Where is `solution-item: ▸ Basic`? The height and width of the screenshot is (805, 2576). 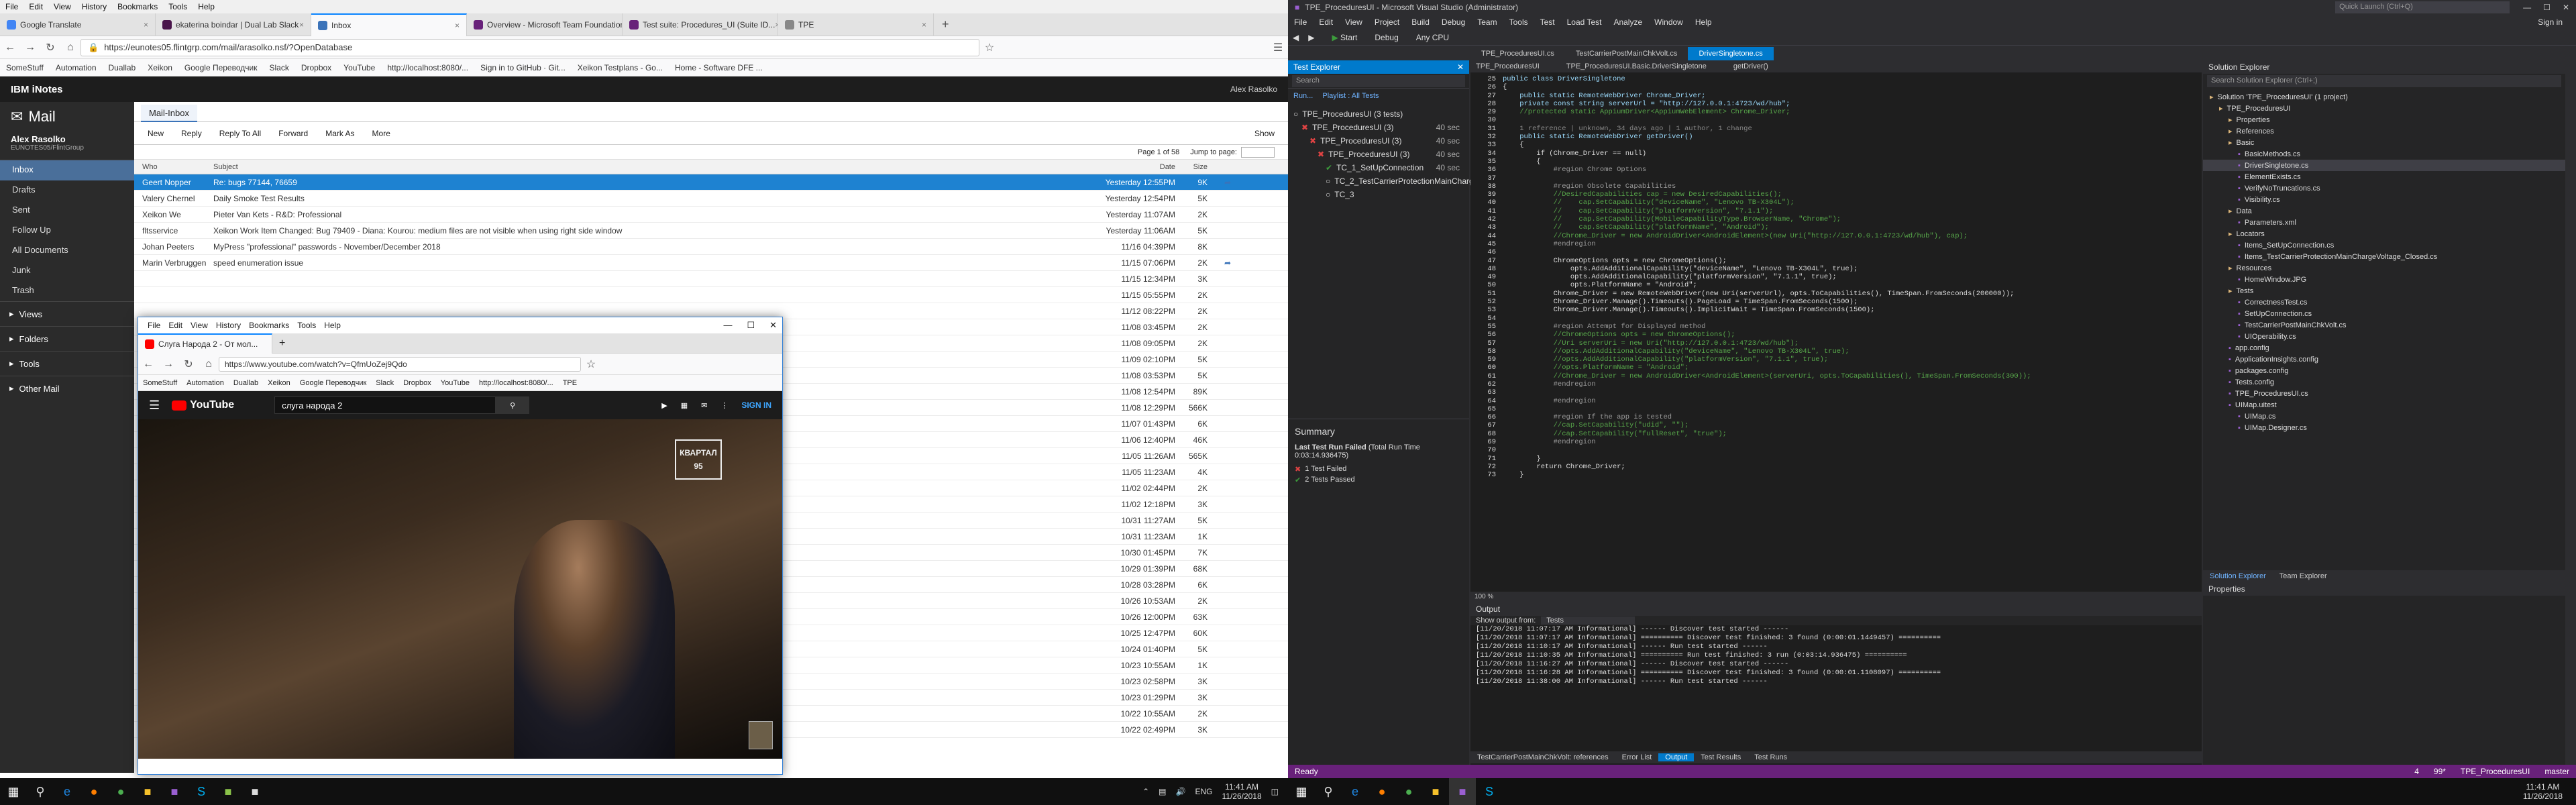
solution-item: ▸ Basic is located at coordinates (2384, 142).